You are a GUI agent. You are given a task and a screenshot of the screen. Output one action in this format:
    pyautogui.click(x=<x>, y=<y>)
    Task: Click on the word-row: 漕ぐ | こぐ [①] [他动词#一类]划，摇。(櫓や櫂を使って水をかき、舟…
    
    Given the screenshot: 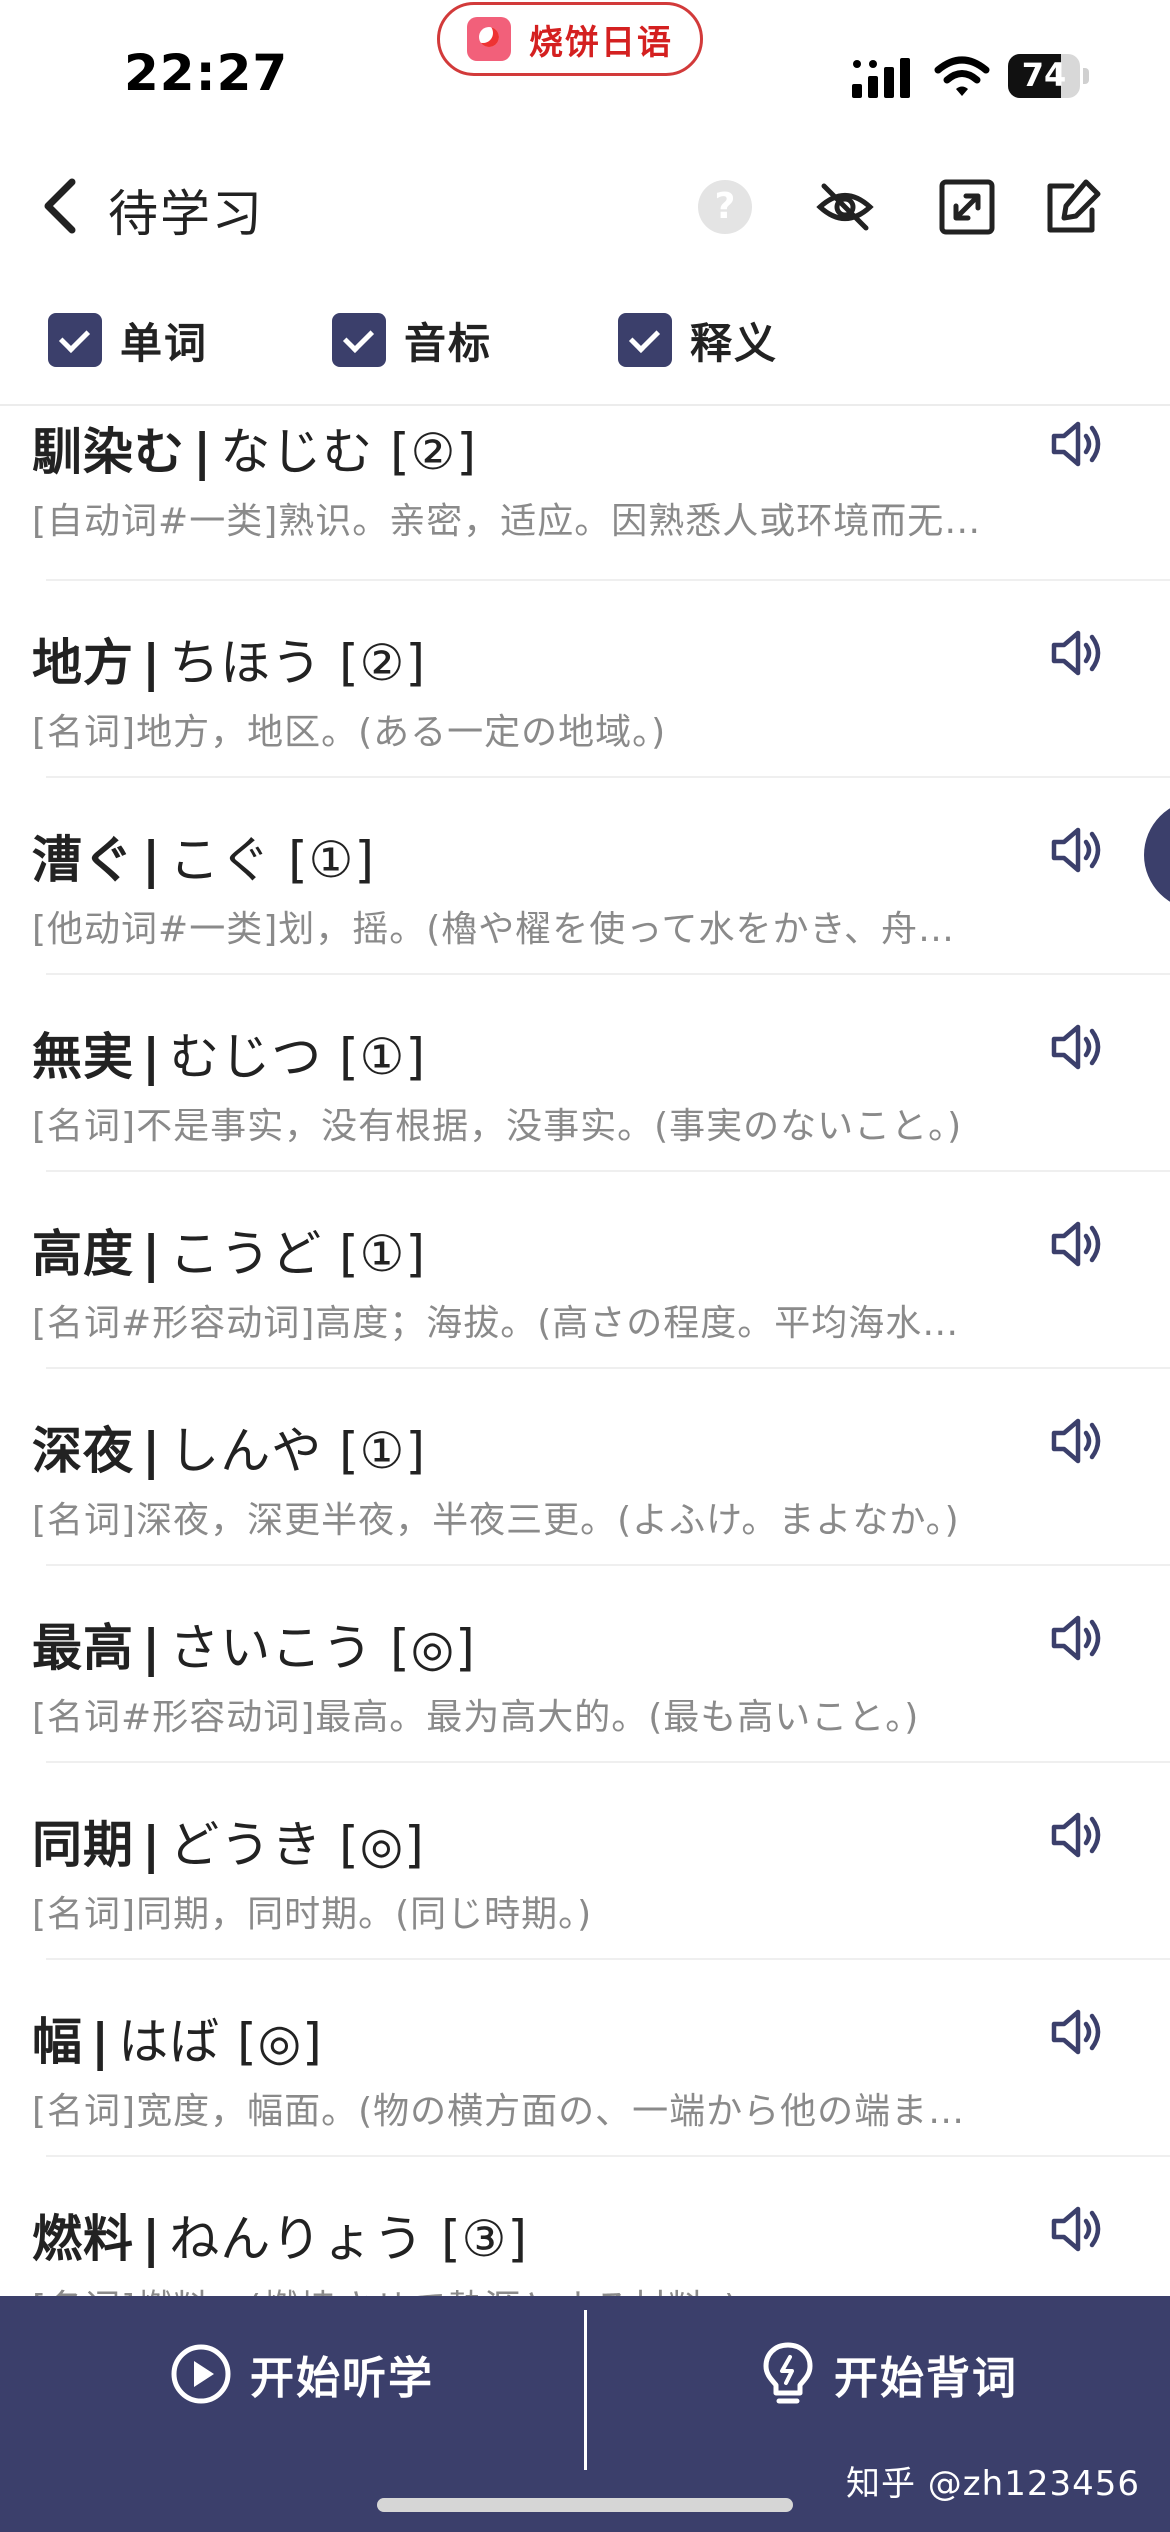 What is the action you would take?
    pyautogui.click(x=585, y=876)
    